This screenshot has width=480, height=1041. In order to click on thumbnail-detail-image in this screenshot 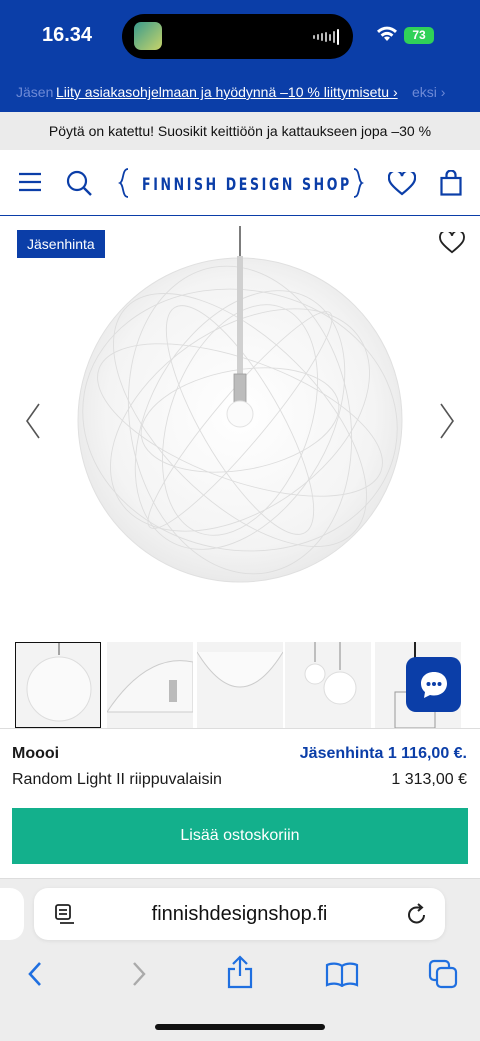, I will do `click(150, 686)`.